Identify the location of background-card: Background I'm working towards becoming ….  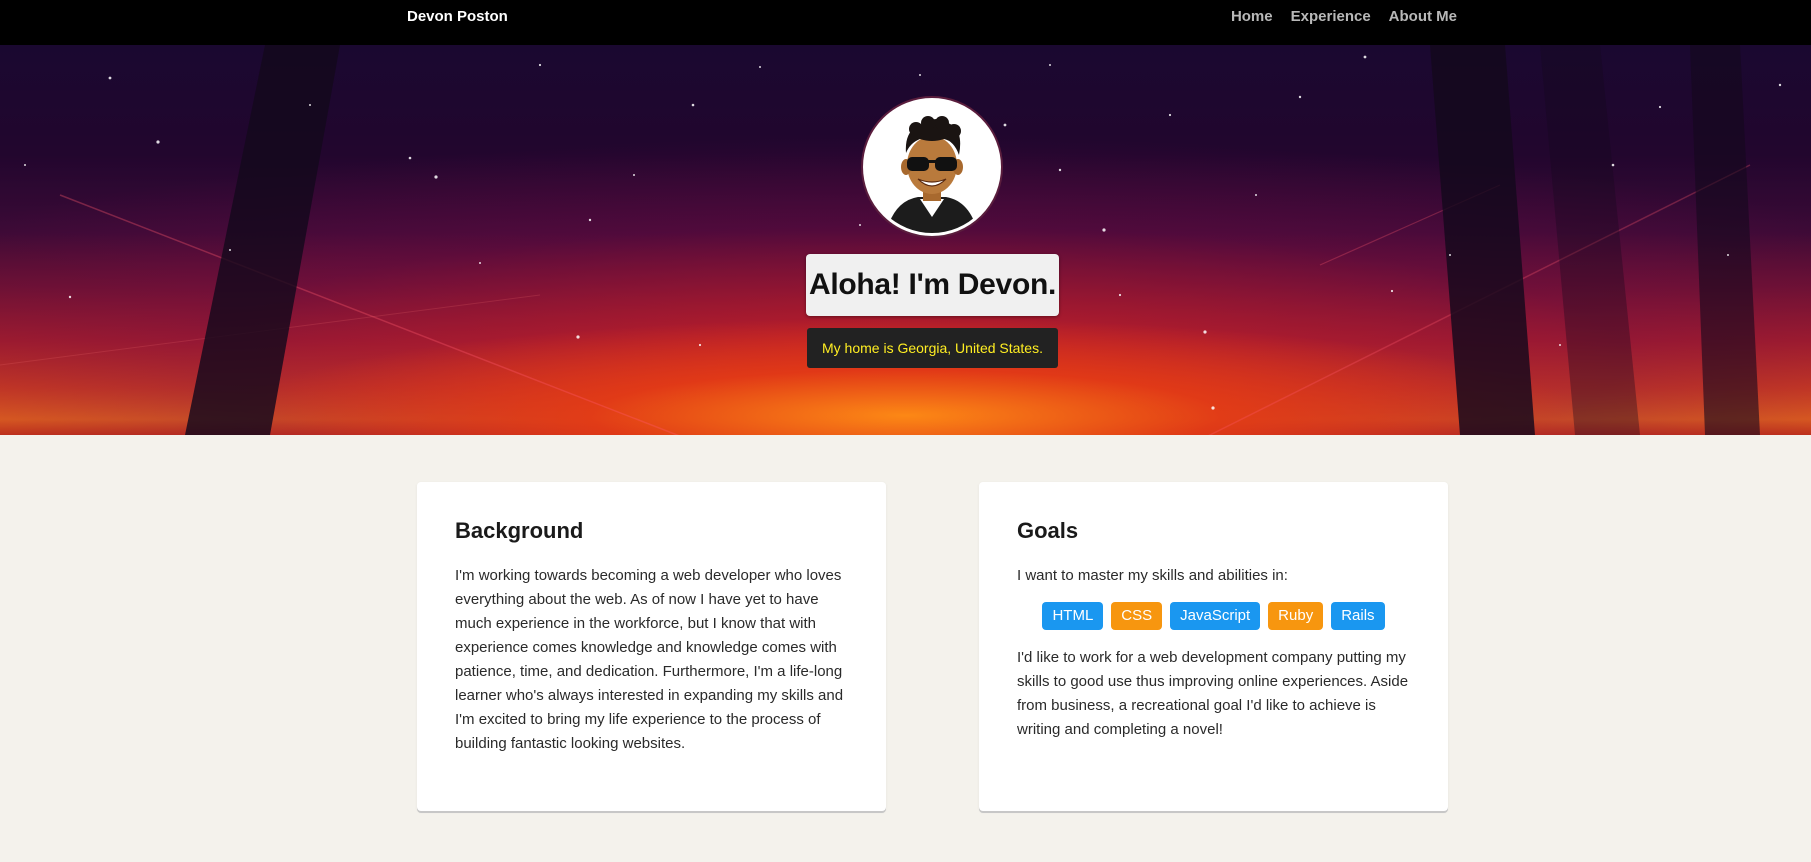
(651, 646).